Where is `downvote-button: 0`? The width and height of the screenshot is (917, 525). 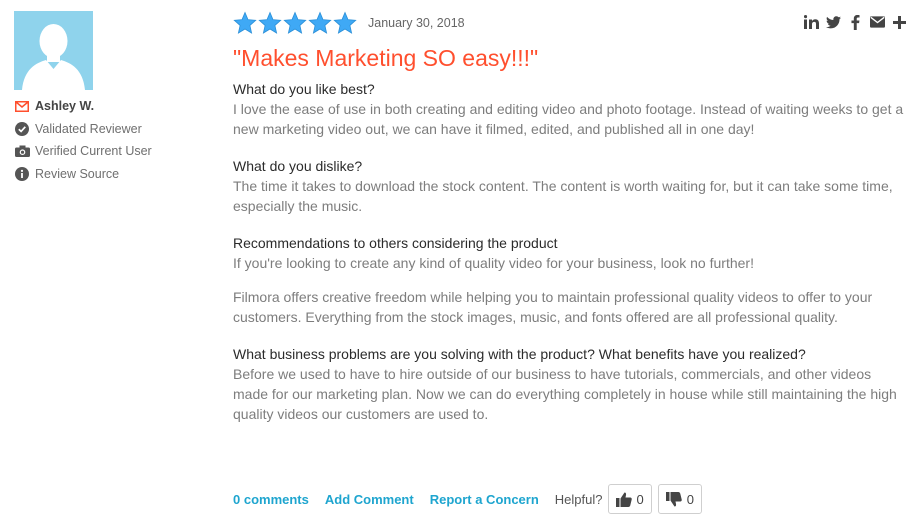 downvote-button: 0 is located at coordinates (679, 499).